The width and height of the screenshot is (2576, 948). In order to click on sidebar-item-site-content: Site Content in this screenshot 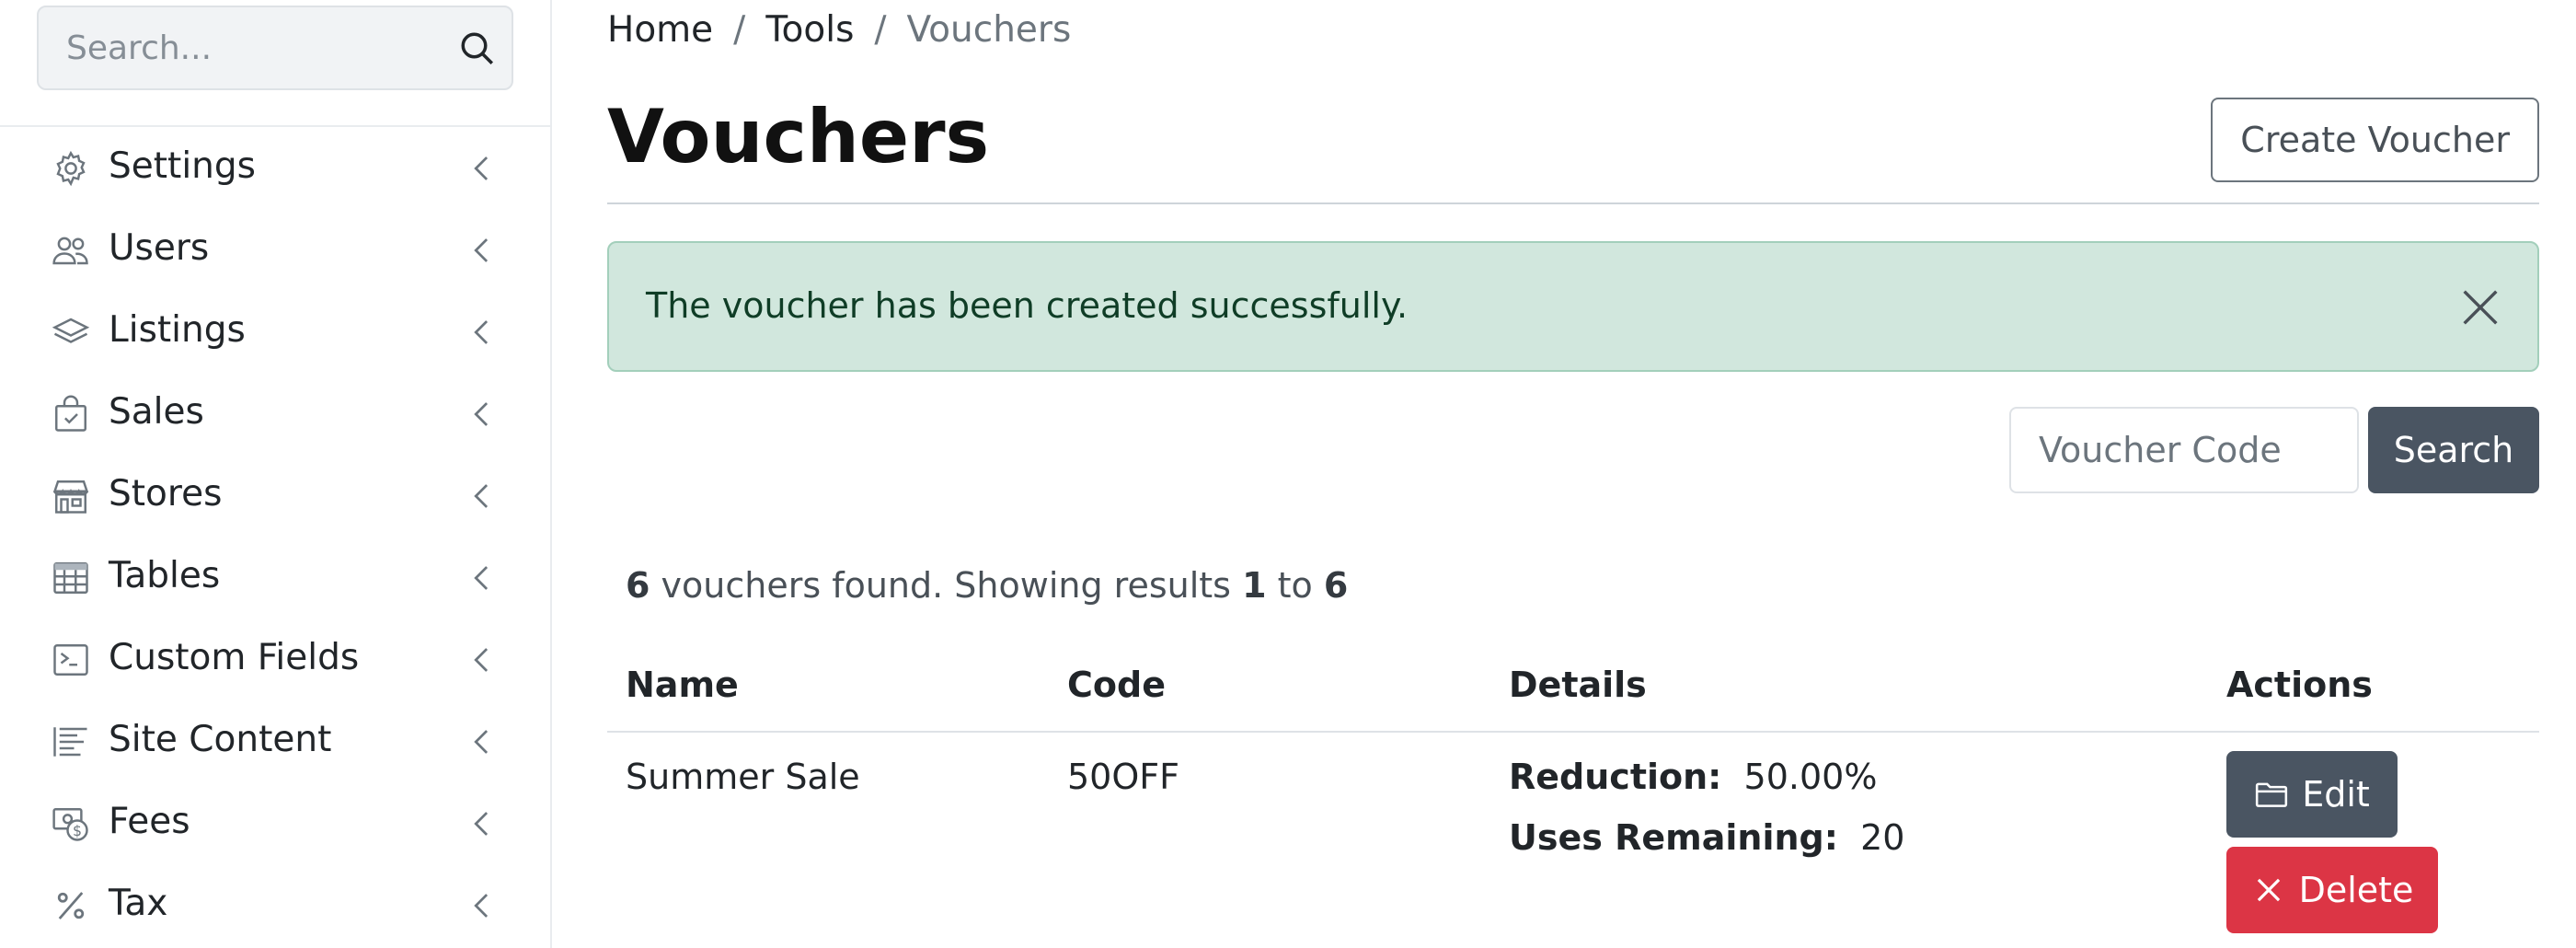, I will do `click(275, 741)`.